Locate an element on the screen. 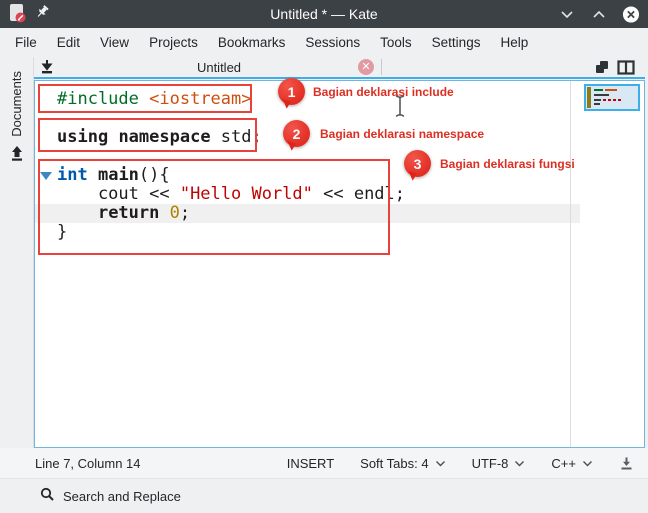  tab-untitled: Untitled ✕ is located at coordinates (219, 67).